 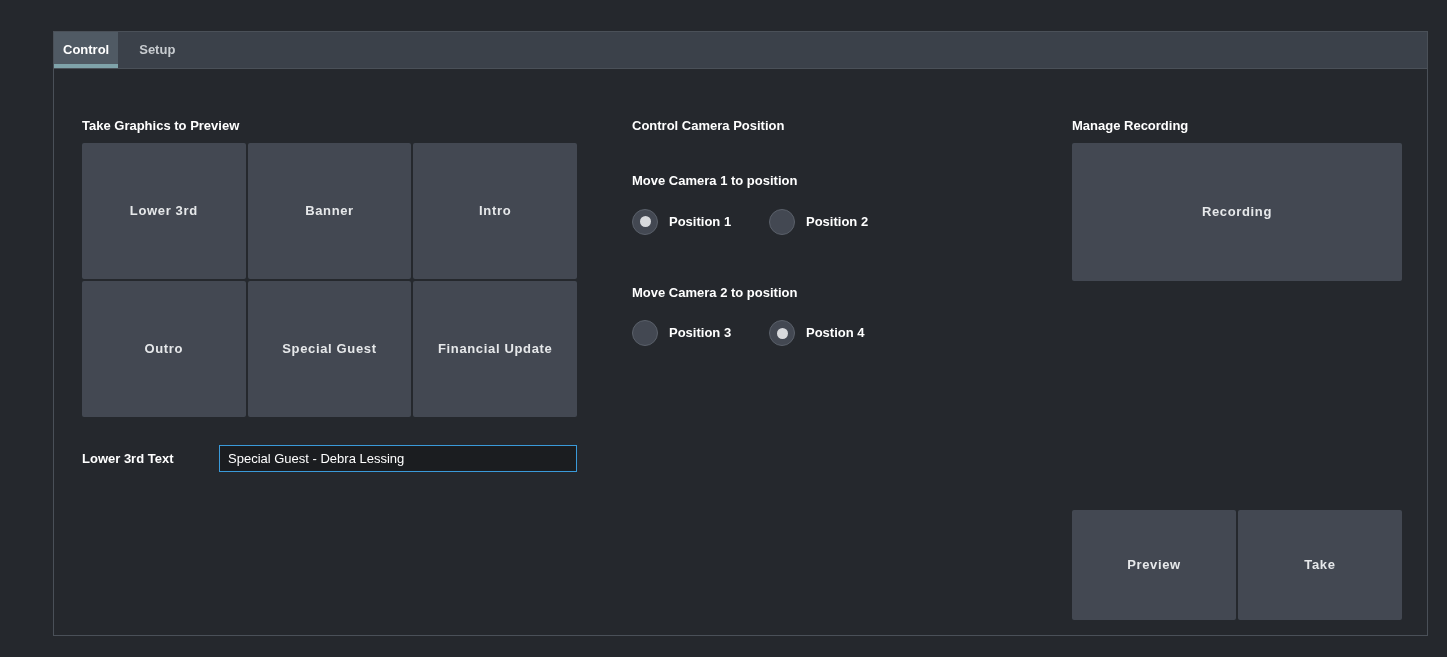 I want to click on radio-label: Postion 4, so click(x=835, y=333).